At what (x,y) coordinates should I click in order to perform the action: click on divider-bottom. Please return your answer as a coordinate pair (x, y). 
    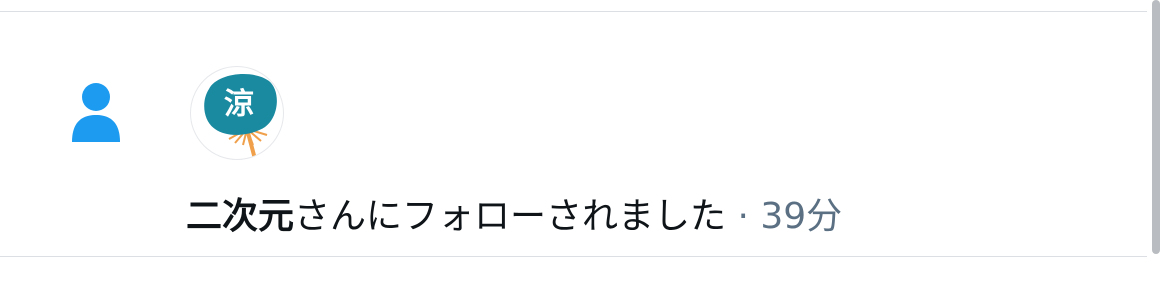
    Looking at the image, I should click on (573, 256).